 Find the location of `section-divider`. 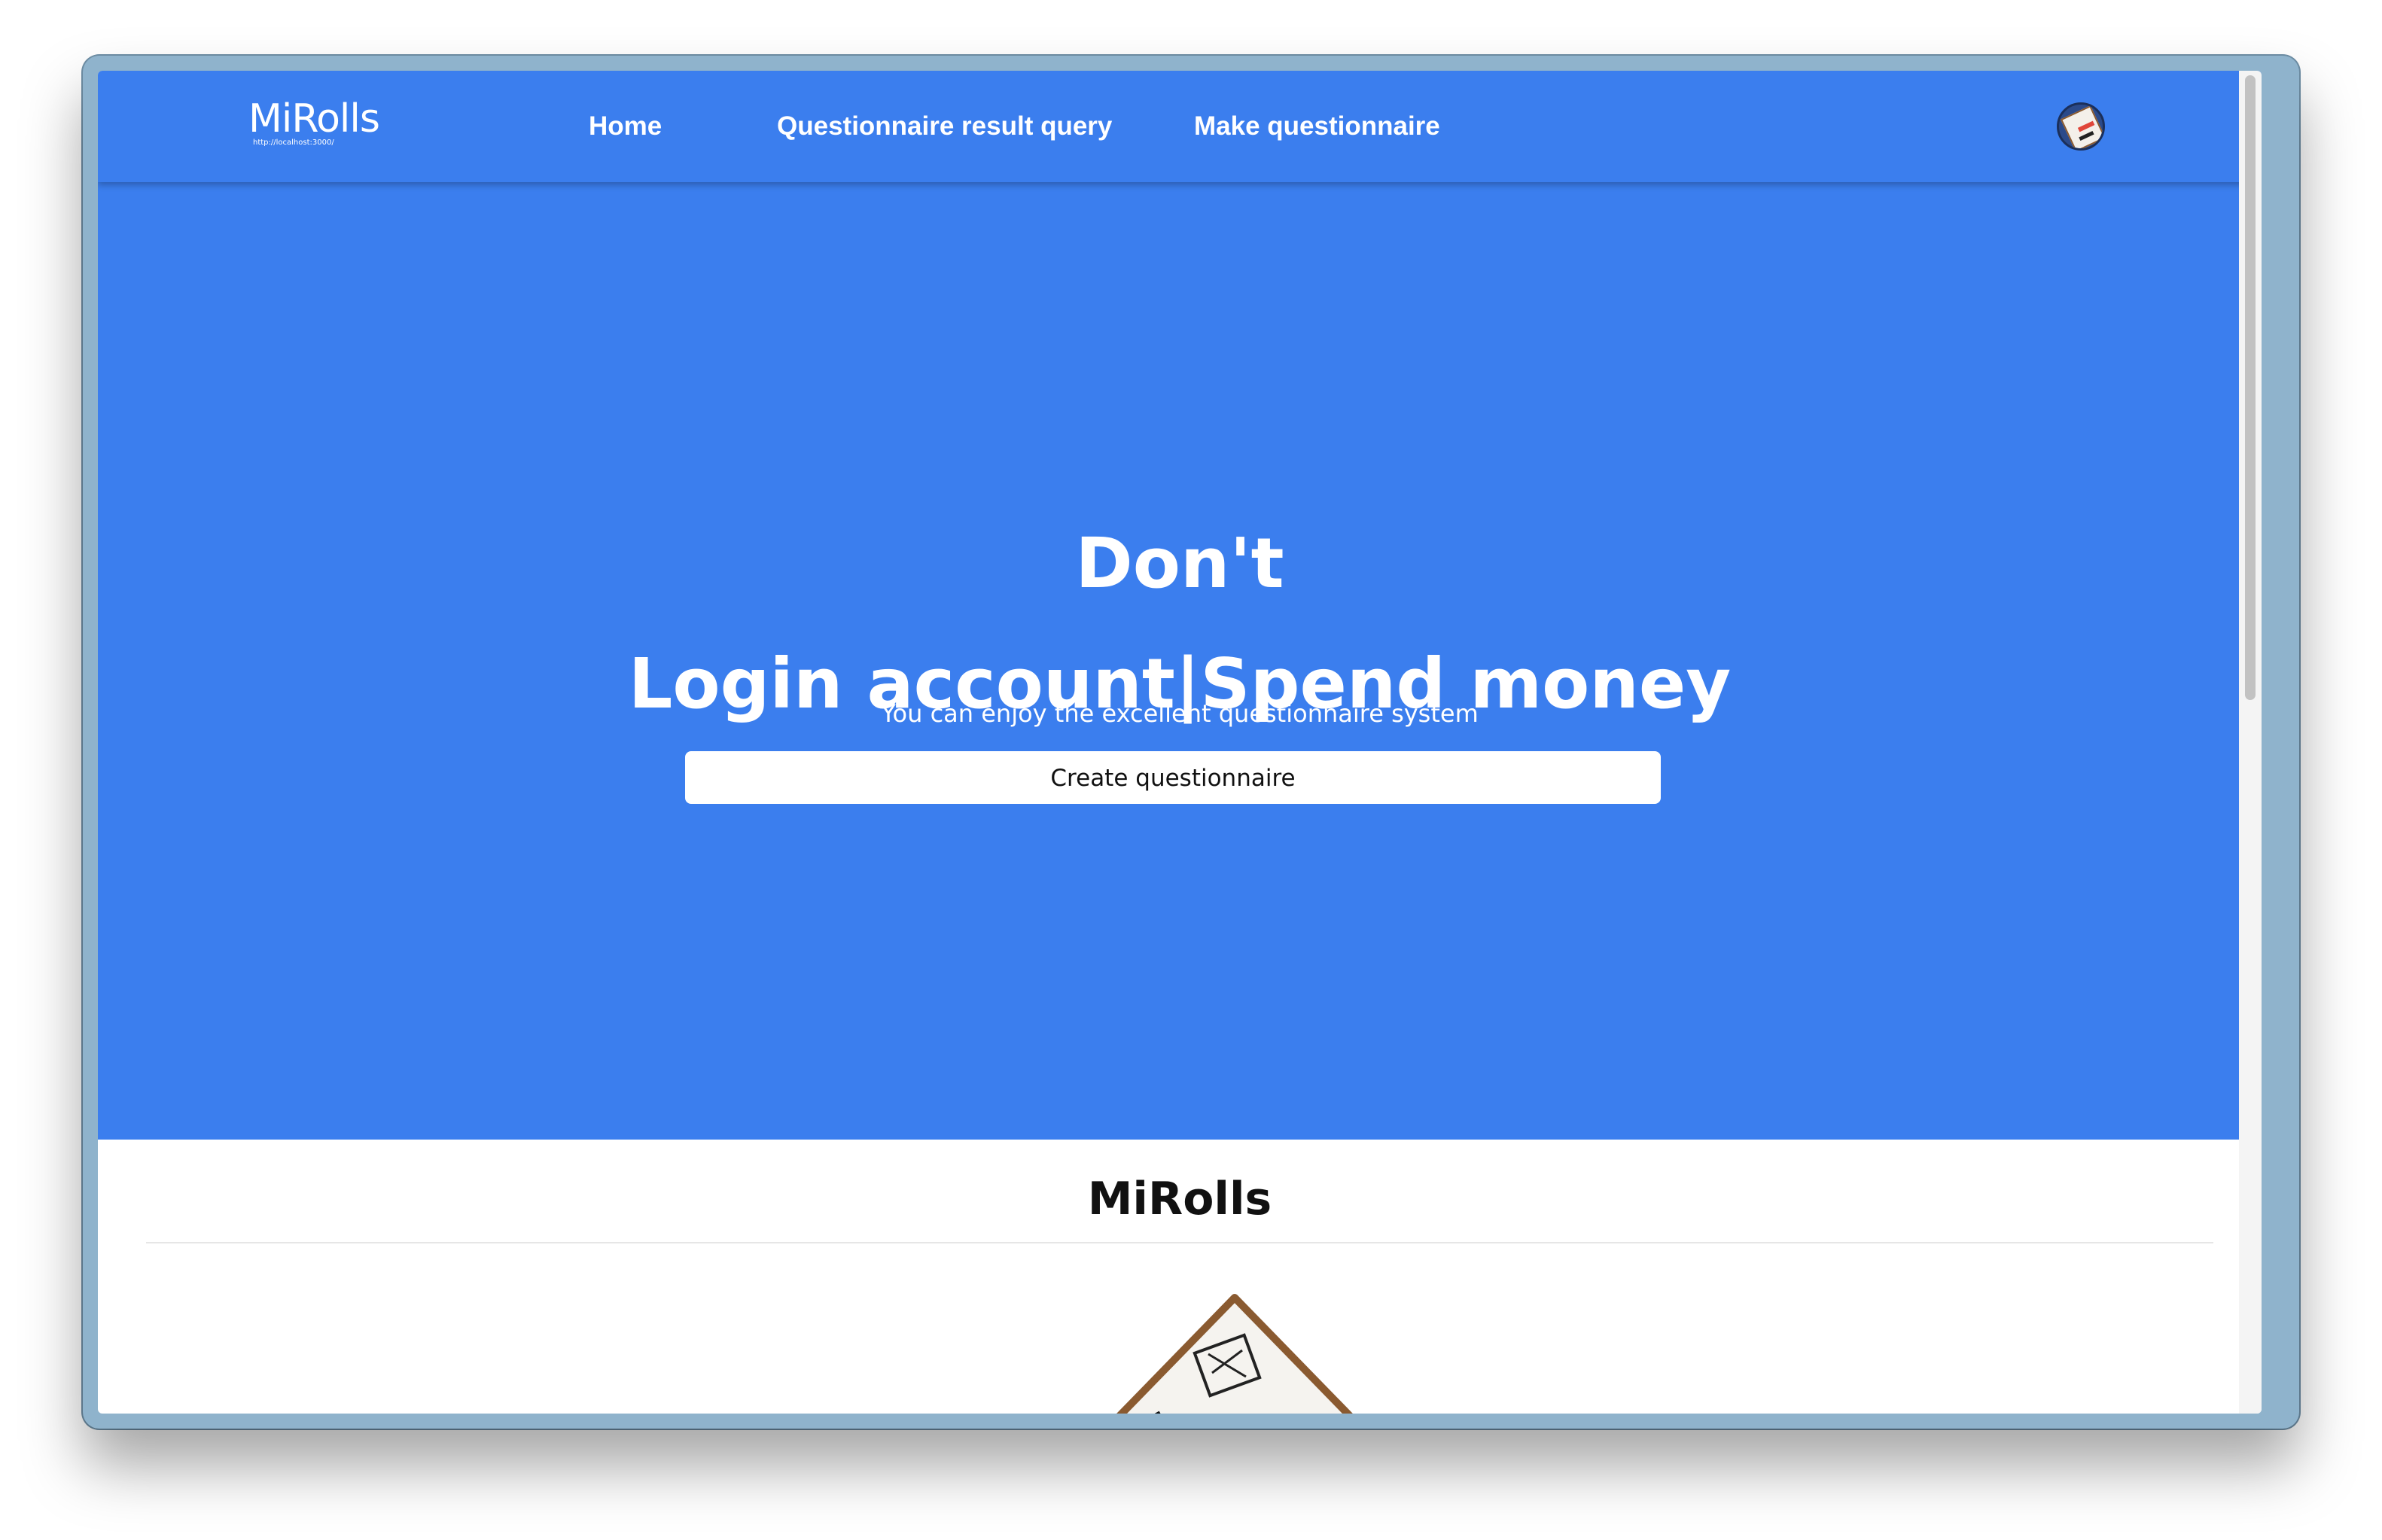

section-divider is located at coordinates (1179, 1242).